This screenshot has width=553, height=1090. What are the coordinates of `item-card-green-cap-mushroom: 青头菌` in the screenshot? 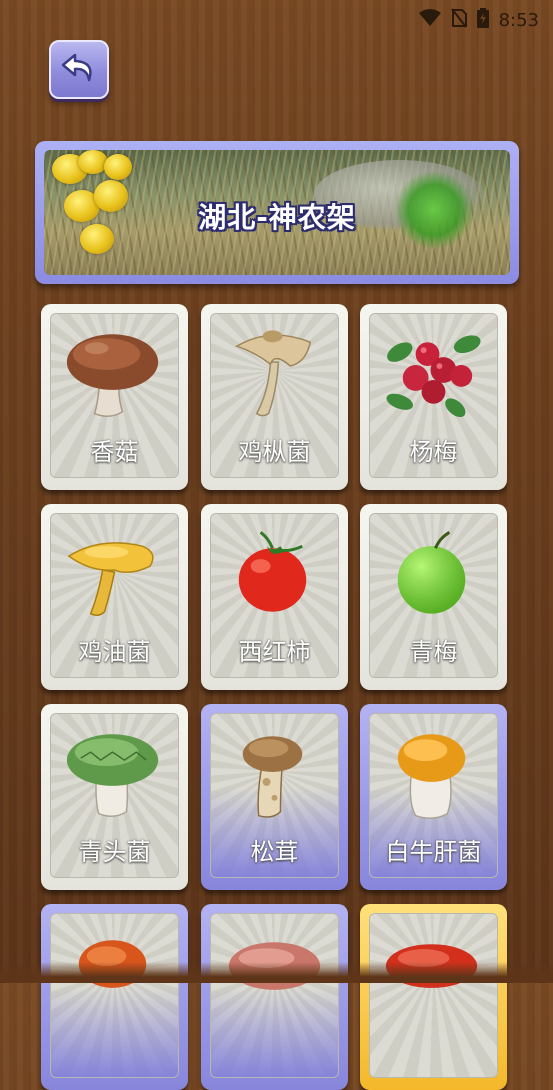 It's located at (114, 797).